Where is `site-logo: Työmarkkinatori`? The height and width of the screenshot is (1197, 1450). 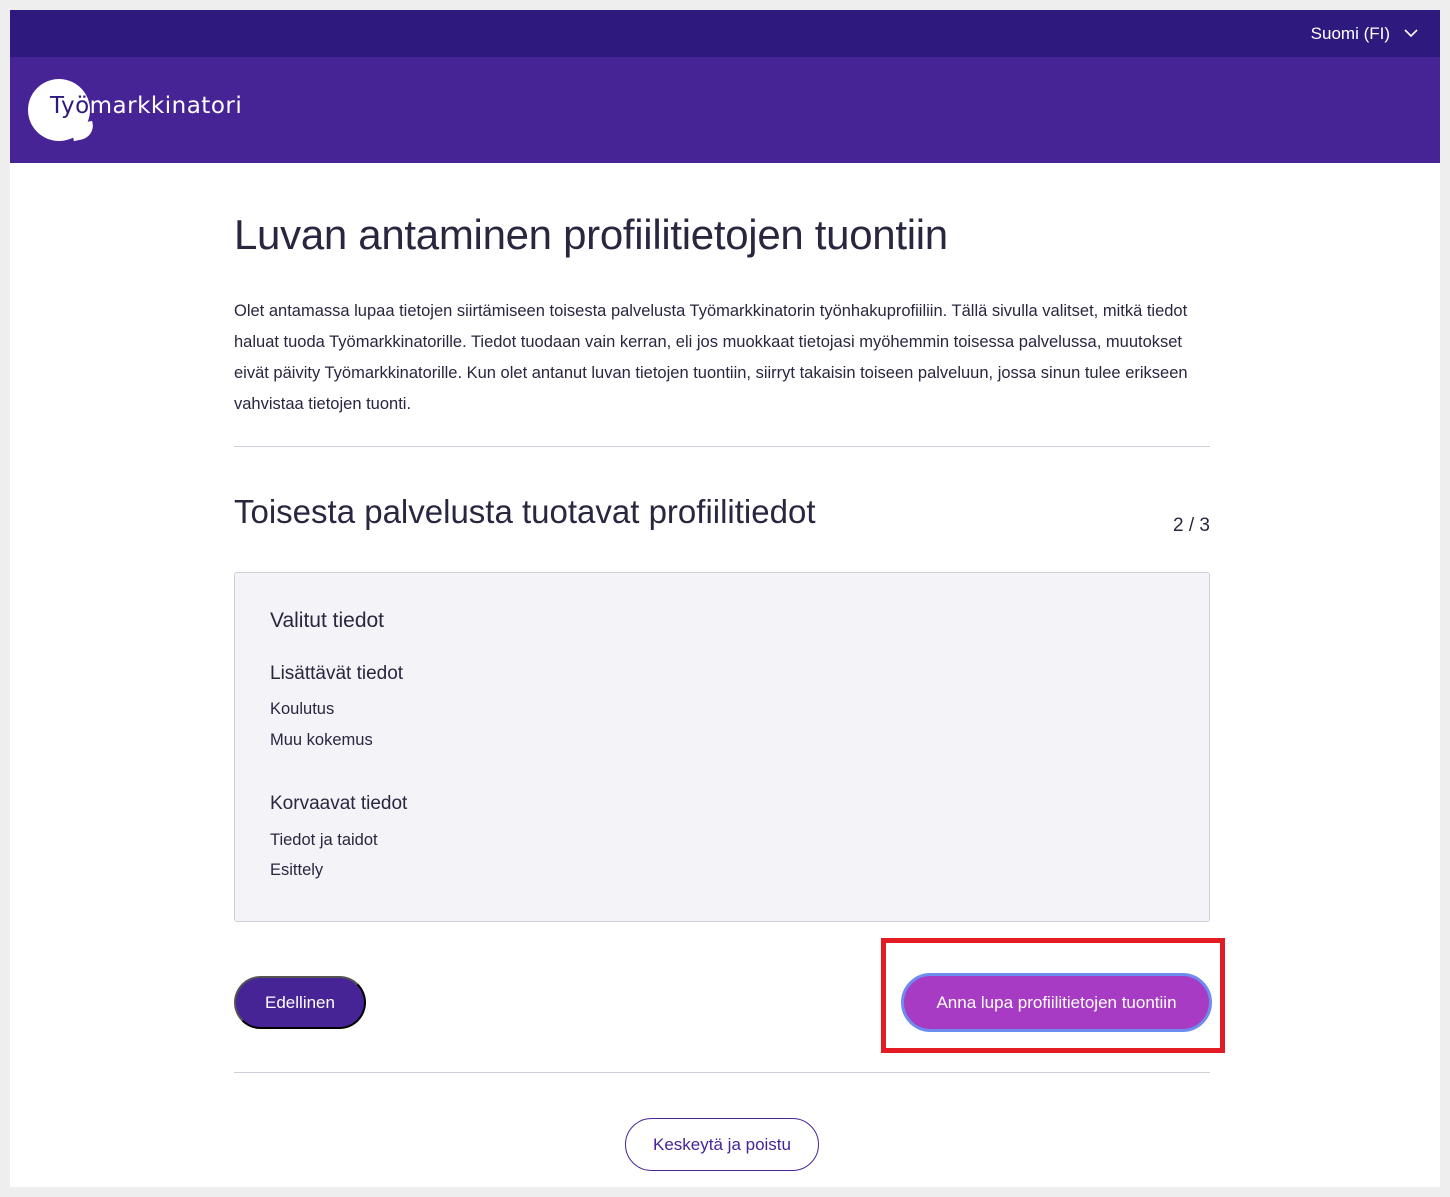
site-logo: Työmarkkinatori is located at coordinates (143, 111).